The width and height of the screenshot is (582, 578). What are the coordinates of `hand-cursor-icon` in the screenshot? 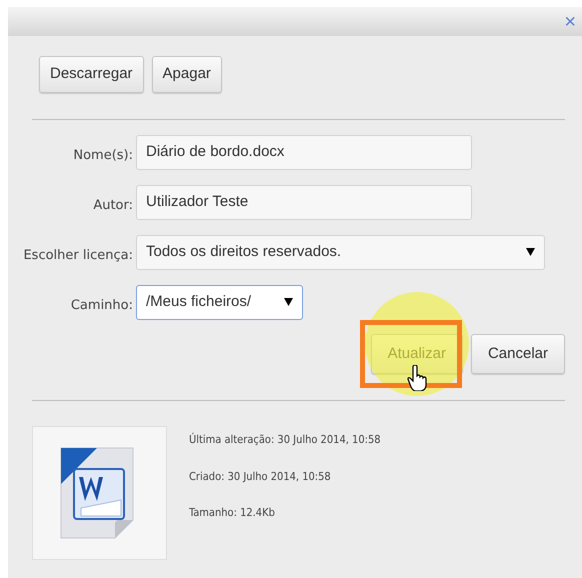 It's located at (416, 378).